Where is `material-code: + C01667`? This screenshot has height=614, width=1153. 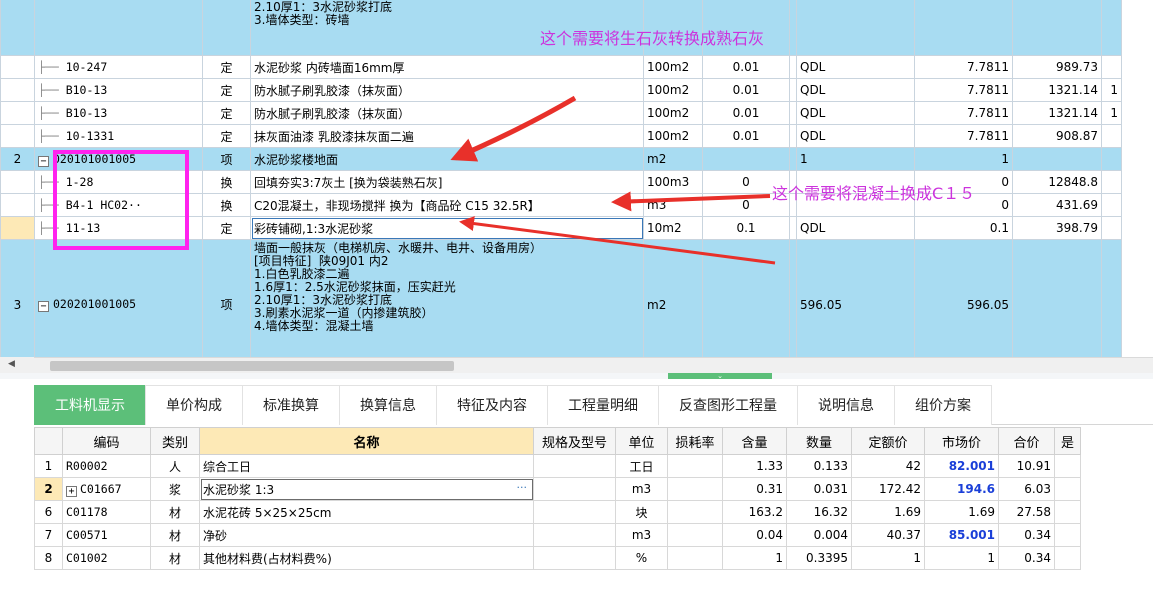
material-code: + C01667 is located at coordinates (106, 489).